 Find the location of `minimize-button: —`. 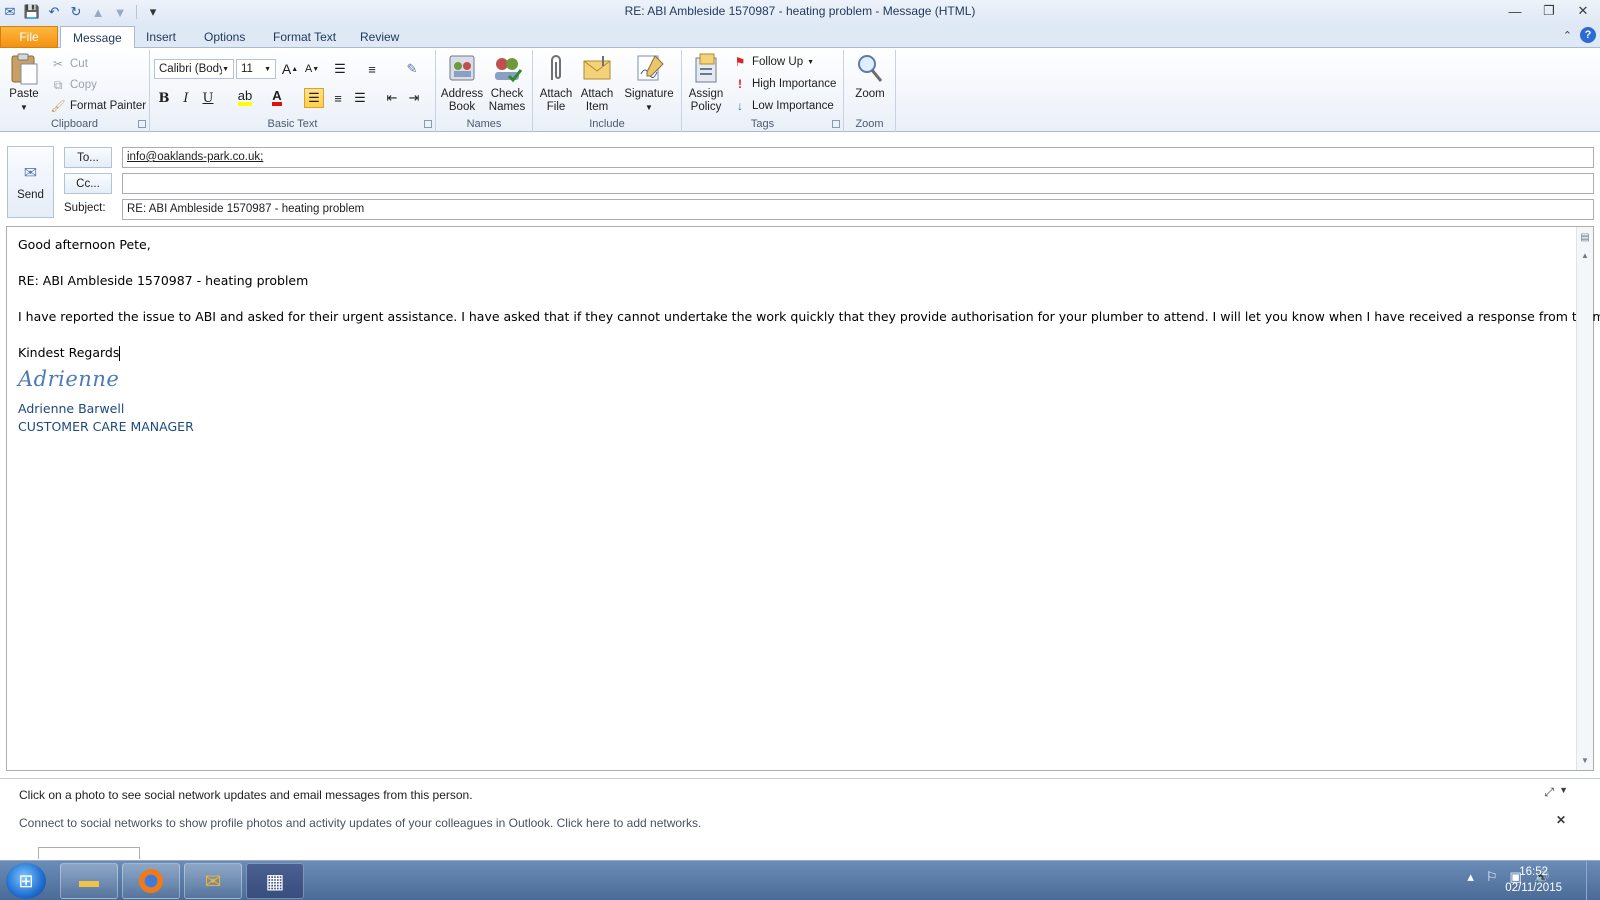

minimize-button: — is located at coordinates (1515, 11).